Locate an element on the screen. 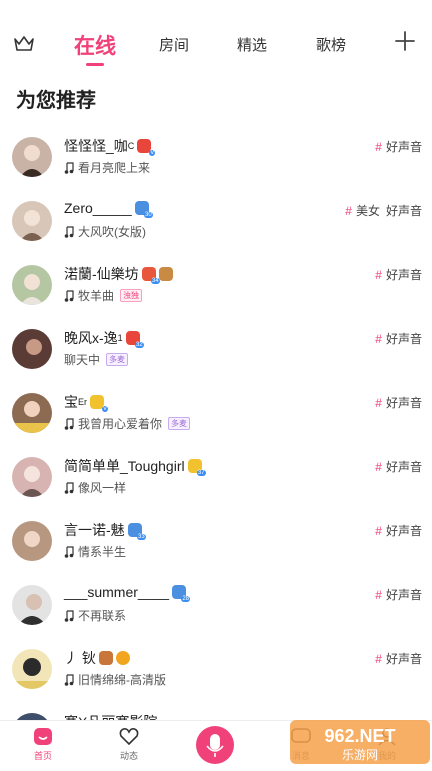  username: 简简单单_Toughgirl is located at coordinates (124, 466).